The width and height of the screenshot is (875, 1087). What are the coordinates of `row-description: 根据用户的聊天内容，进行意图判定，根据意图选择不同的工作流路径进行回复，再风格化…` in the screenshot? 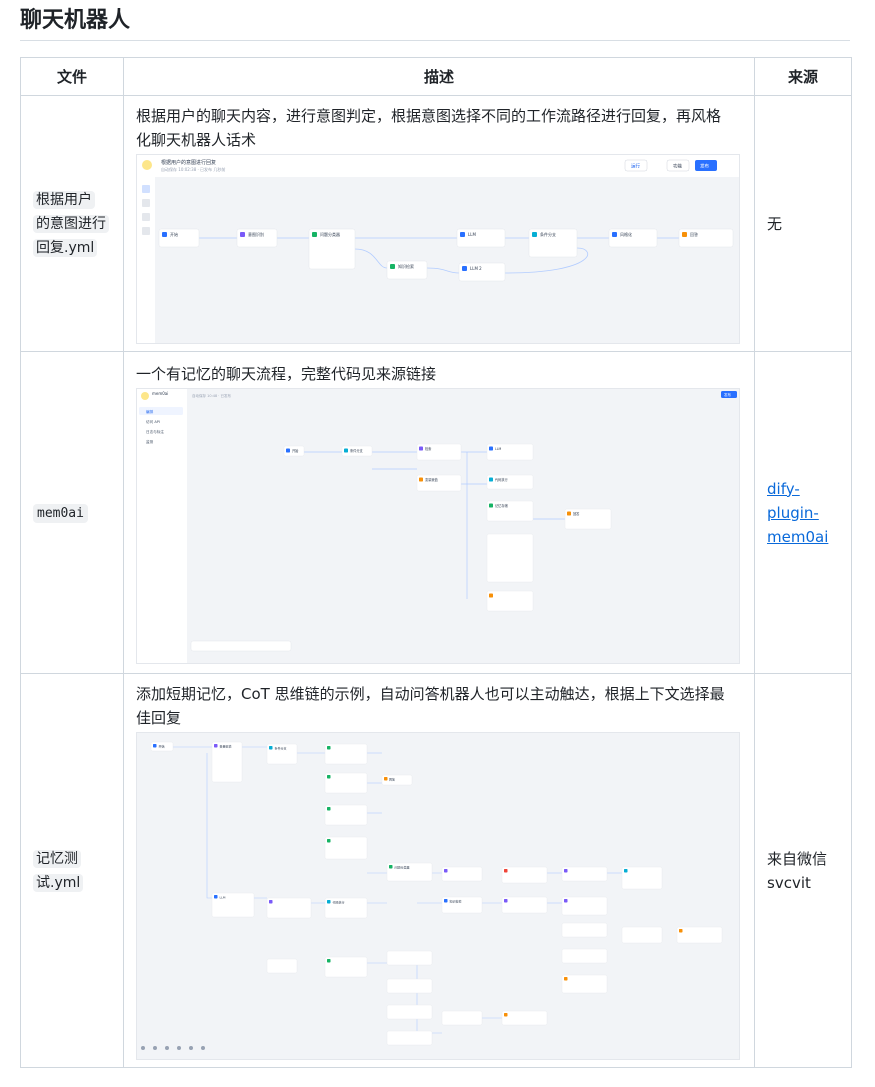 It's located at (429, 127).